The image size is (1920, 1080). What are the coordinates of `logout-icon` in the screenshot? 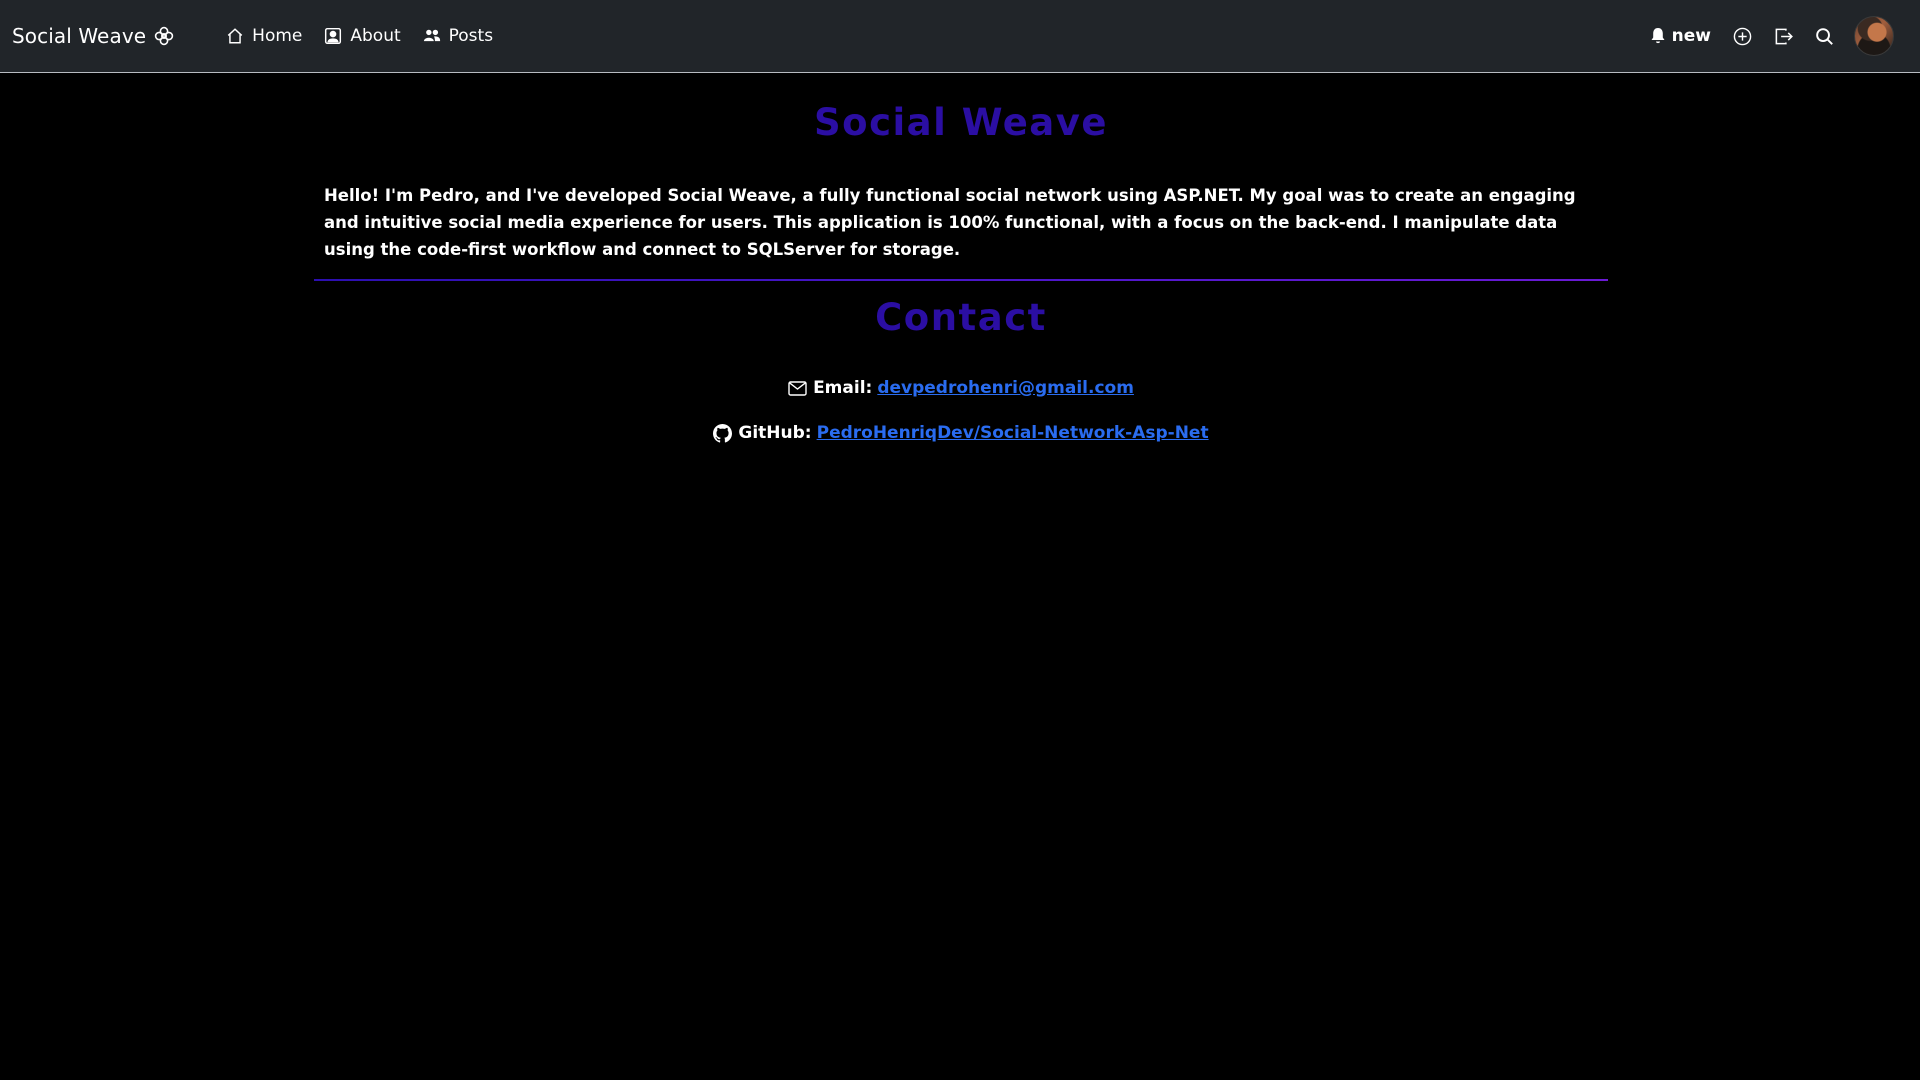 It's located at (1784, 36).